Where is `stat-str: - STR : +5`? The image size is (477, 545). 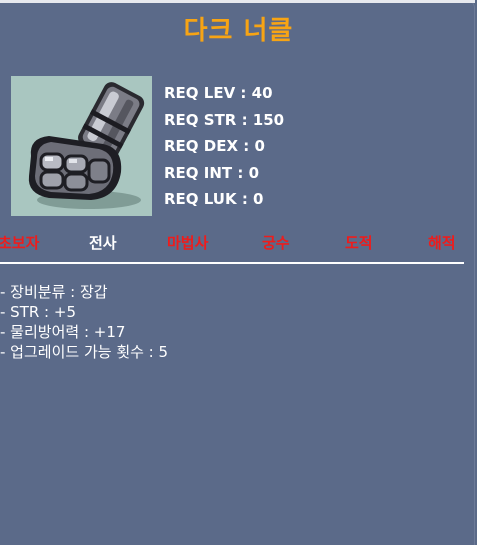
stat-str: - STR : +5 is located at coordinates (38, 312).